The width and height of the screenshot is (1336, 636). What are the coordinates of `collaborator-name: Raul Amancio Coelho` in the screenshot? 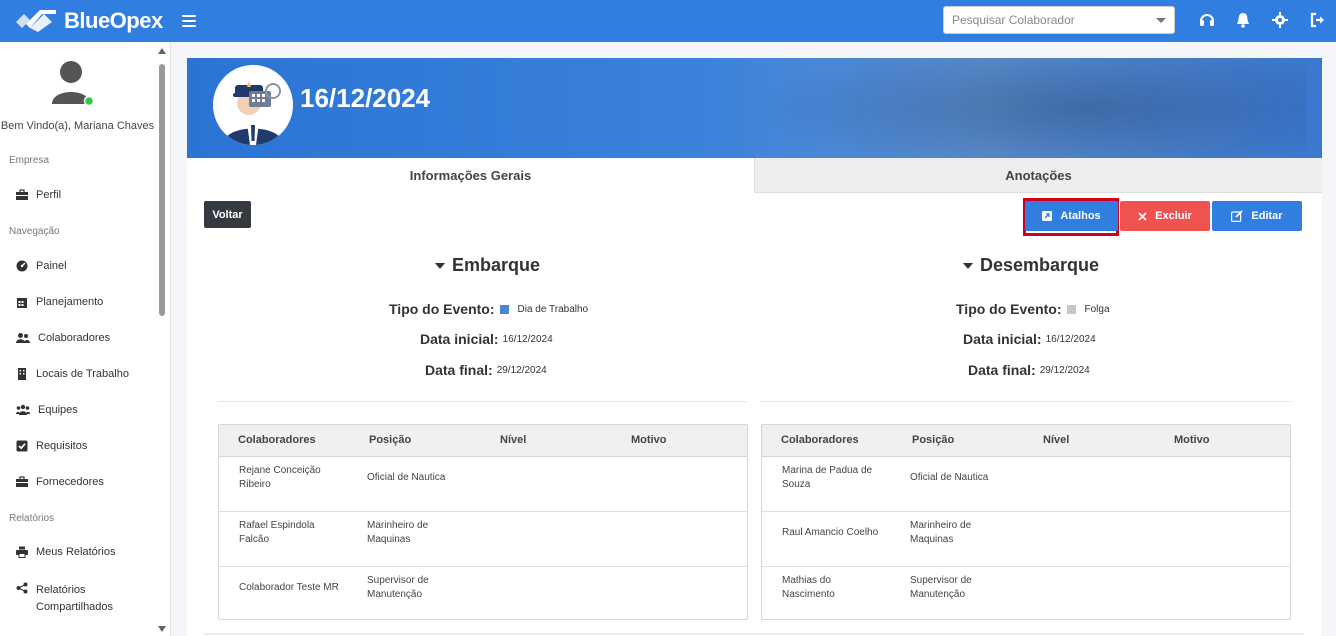 It's located at (830, 532).